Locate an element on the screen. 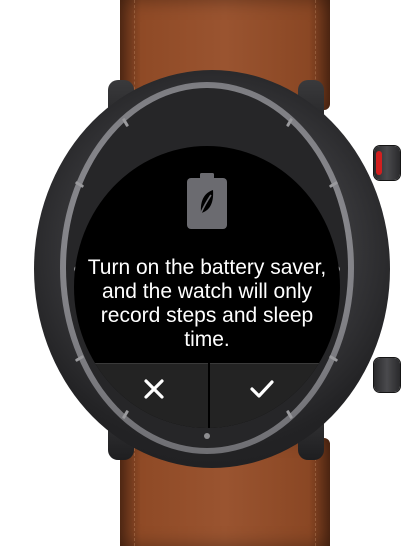 This screenshot has height=546, width=403. battery-saver-icon is located at coordinates (207, 201).